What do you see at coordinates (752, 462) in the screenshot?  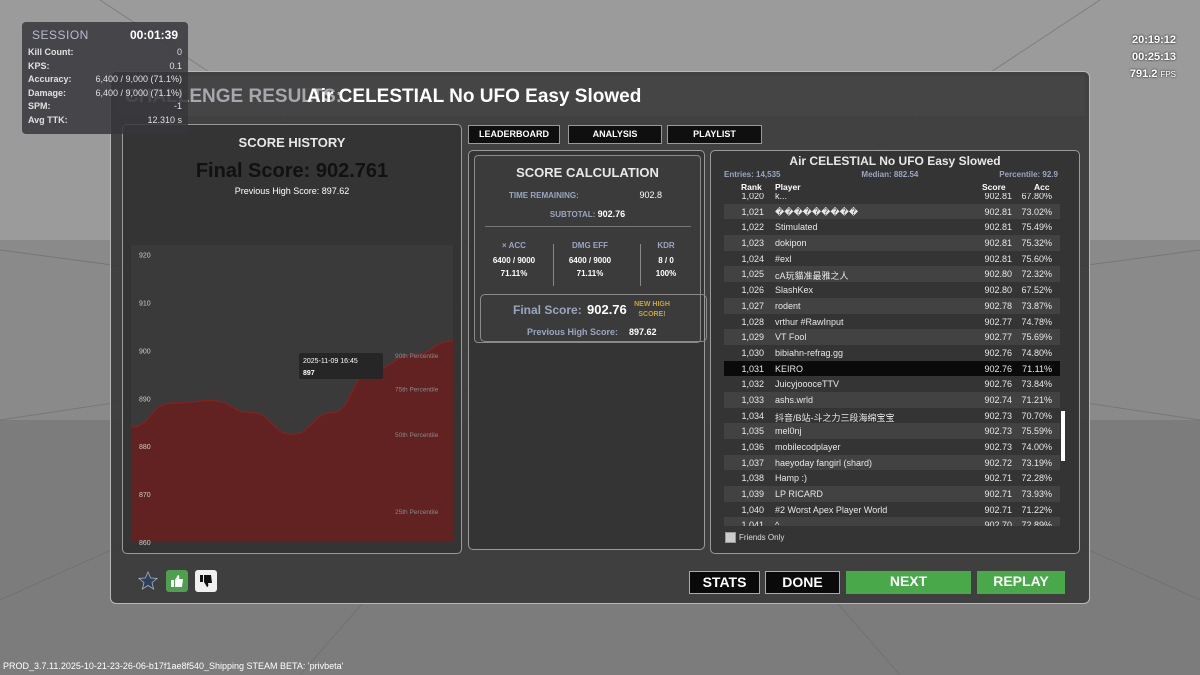 I see `leaderboard-cell-rank: 1,037` at bounding box center [752, 462].